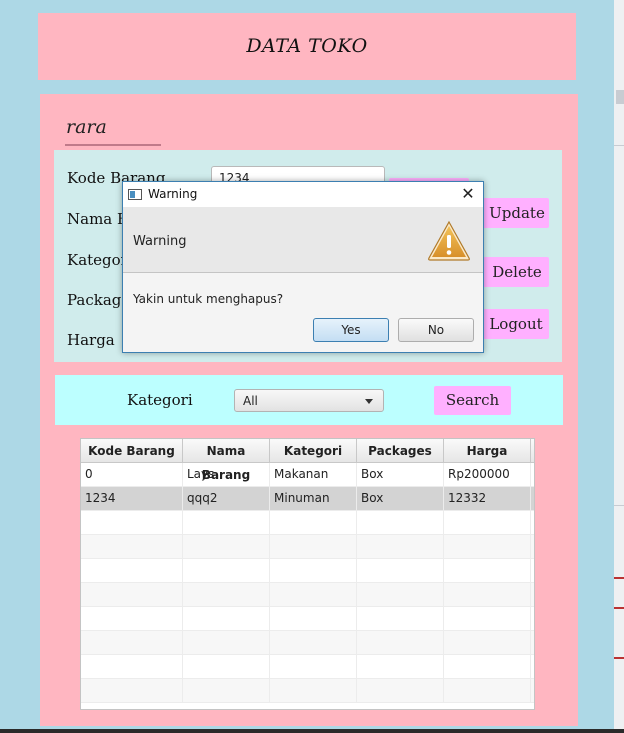 The width and height of the screenshot is (624, 733). What do you see at coordinates (313, 498) in the screenshot?
I see `table-cell: Minuman` at bounding box center [313, 498].